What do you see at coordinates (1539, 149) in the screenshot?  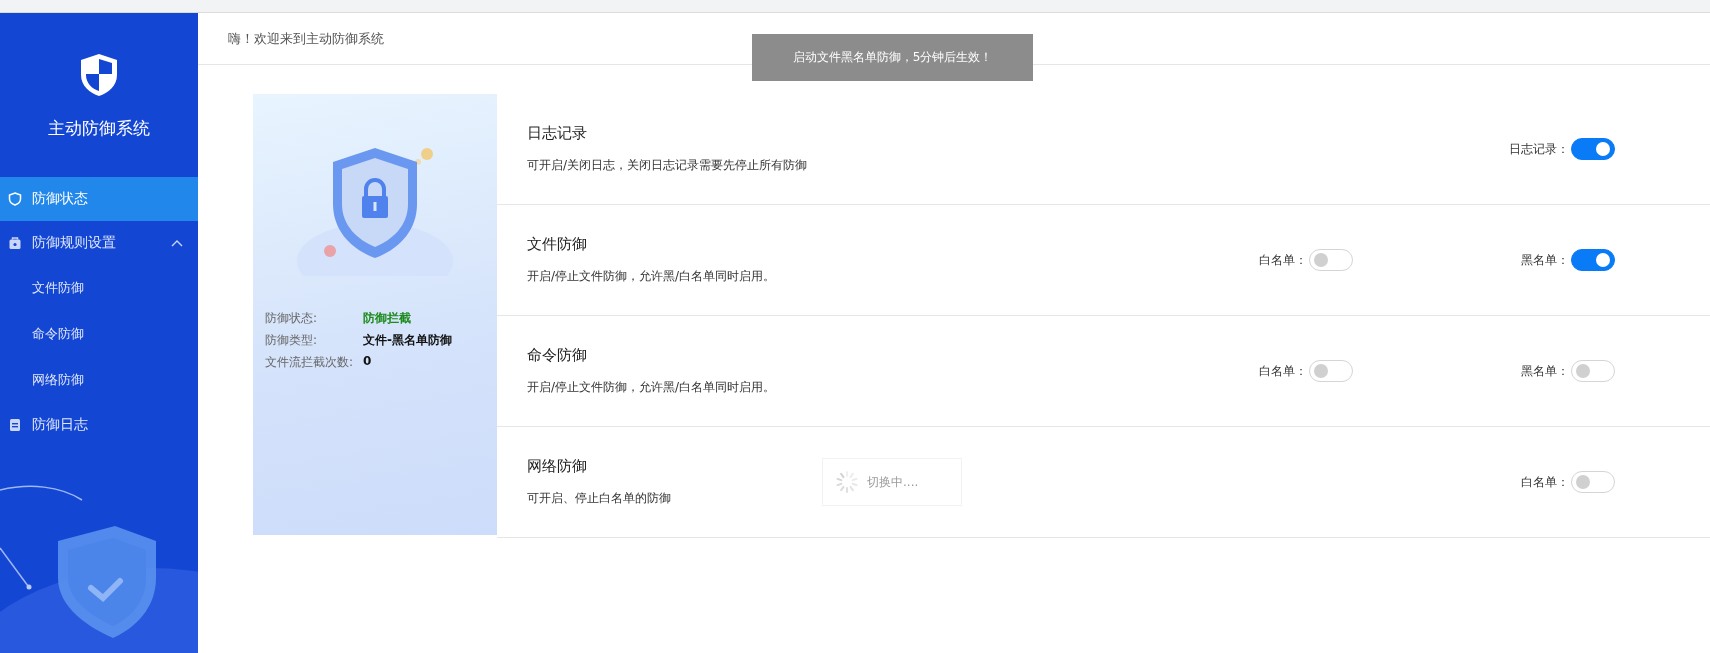 I see `switch-label: 日志记录：` at bounding box center [1539, 149].